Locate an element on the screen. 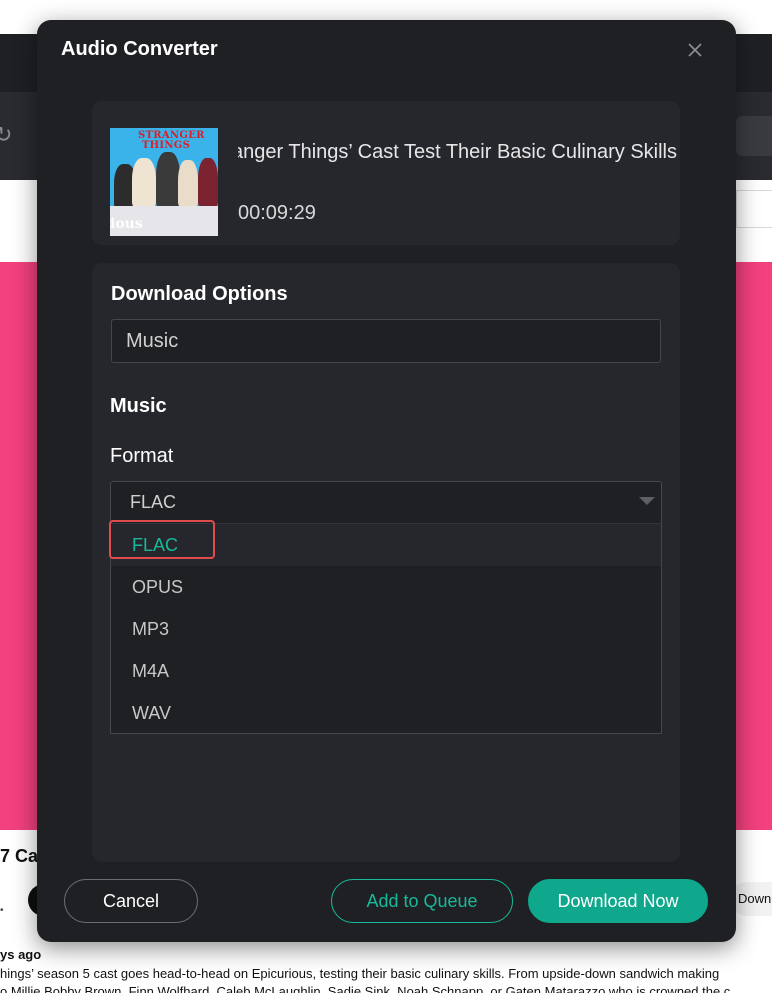 The image size is (772, 993). search-input is located at coordinates (754, 209).